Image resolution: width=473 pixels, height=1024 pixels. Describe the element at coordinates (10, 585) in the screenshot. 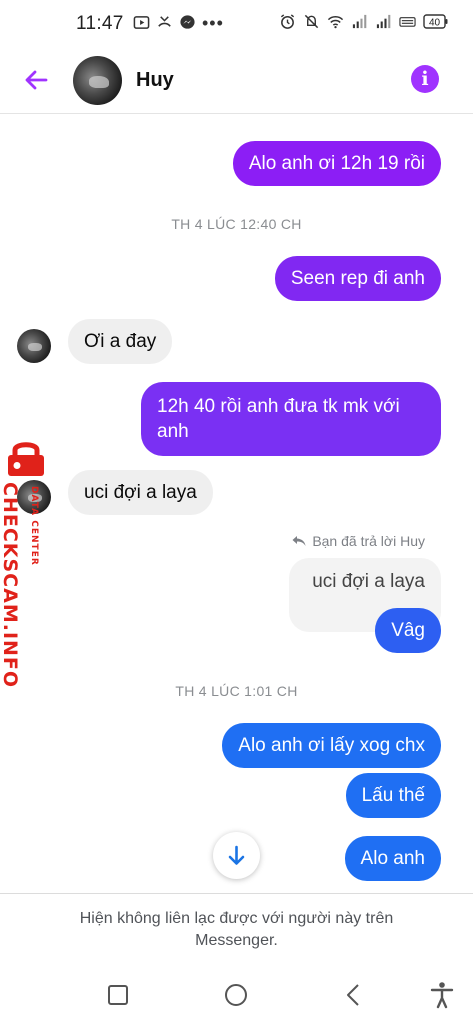

I see `watermark-brand: CHECKSCAM.INFO` at that location.